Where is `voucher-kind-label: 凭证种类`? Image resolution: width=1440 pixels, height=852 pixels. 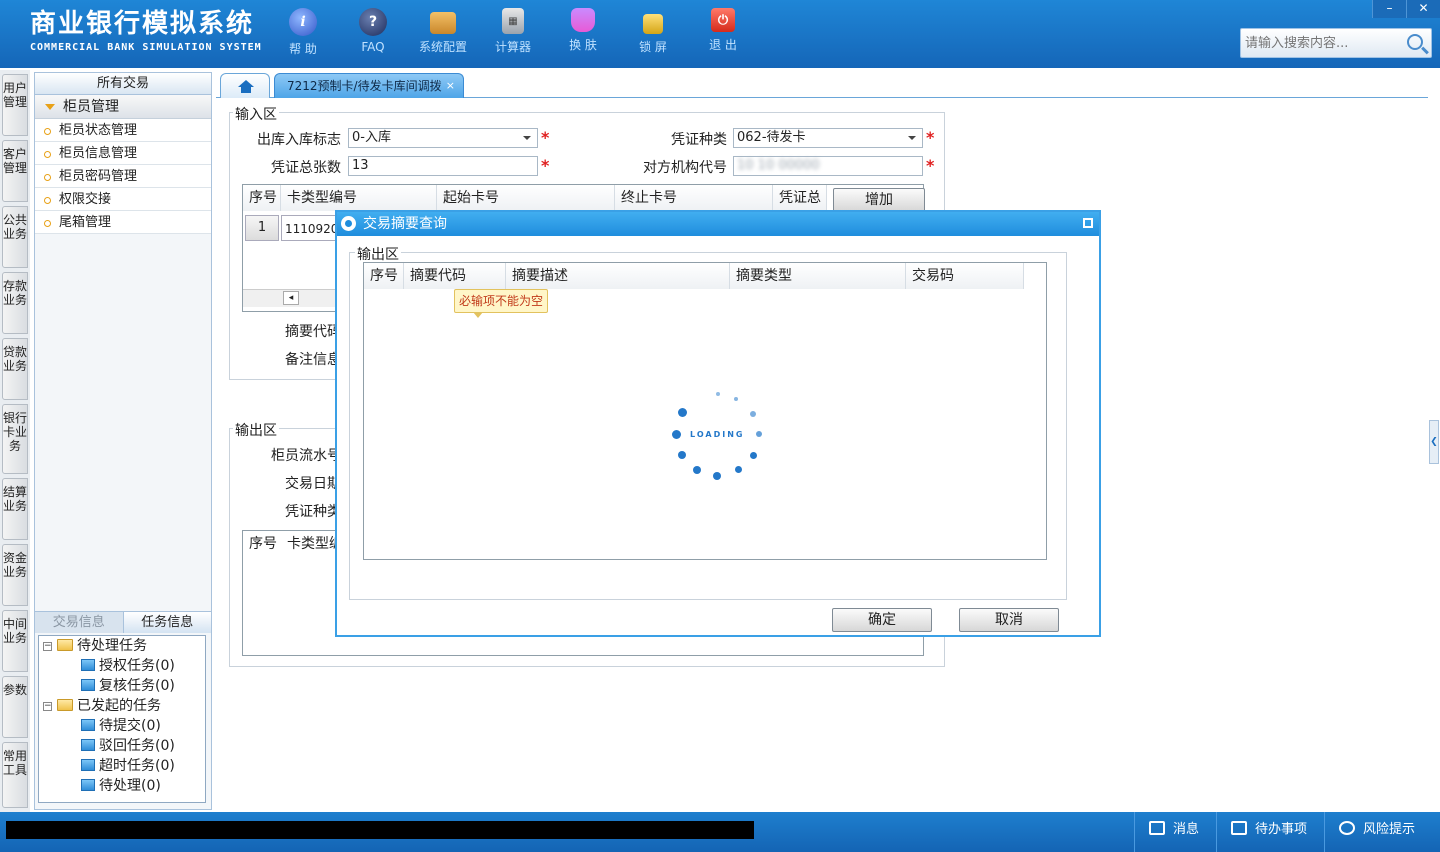 voucher-kind-label: 凭证种类 is located at coordinates (313, 512).